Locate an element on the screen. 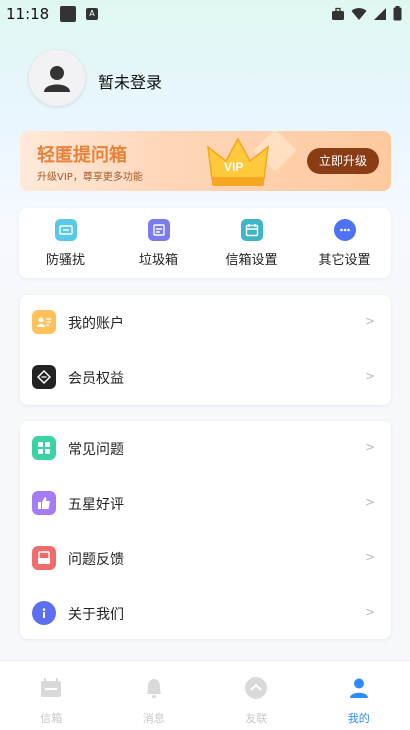 This screenshot has width=410, height=730. info-icon is located at coordinates (44, 613).